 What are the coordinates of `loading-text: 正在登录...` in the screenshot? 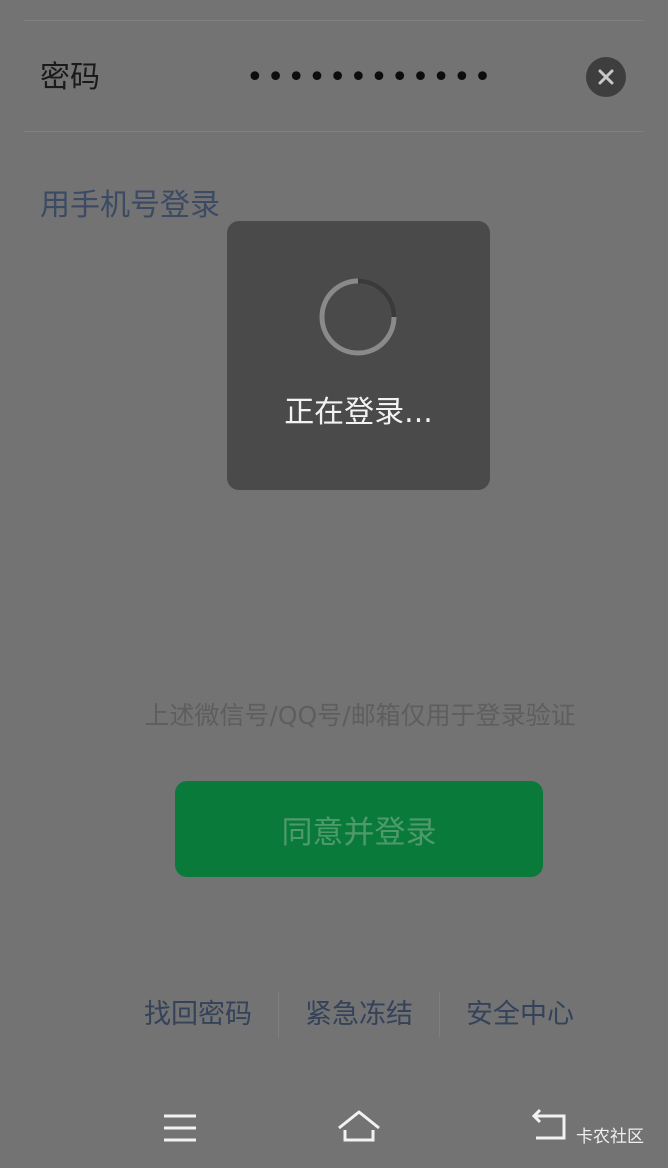 It's located at (358, 412).